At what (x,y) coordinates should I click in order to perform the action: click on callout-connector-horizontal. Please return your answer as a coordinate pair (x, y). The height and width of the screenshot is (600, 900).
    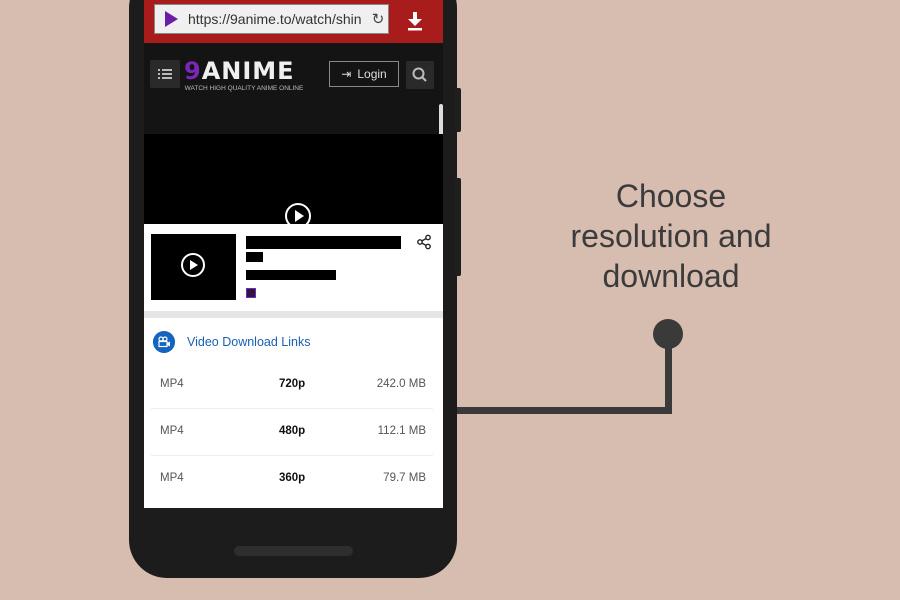
    Looking at the image, I should click on (564, 410).